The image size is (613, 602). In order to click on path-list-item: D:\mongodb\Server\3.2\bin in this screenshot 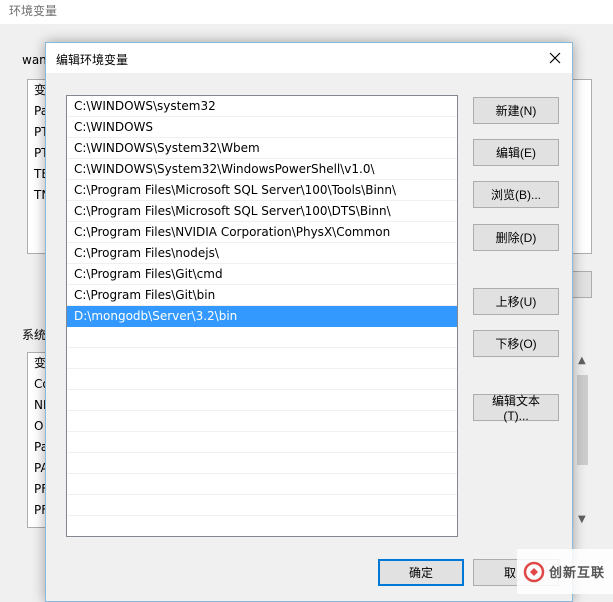, I will do `click(262, 316)`.